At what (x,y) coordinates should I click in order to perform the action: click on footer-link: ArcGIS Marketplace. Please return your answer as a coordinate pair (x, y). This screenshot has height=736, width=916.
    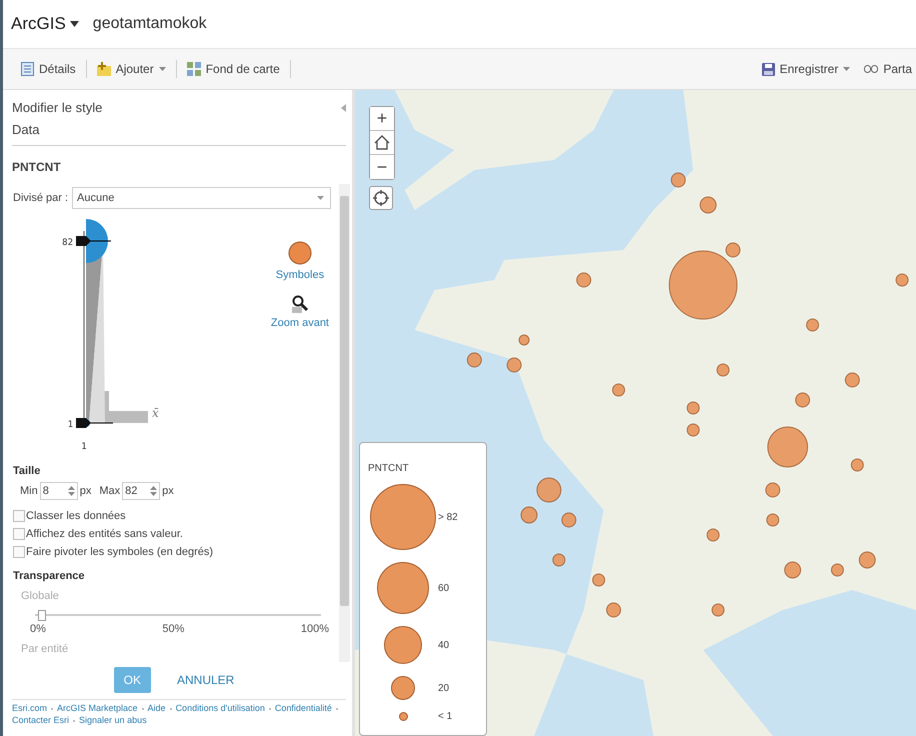
    Looking at the image, I should click on (97, 708).